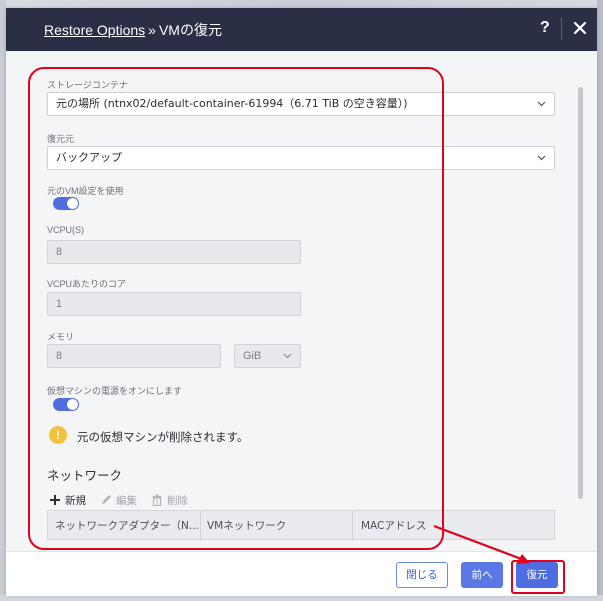 This screenshot has height=601, width=603. Describe the element at coordinates (246, 525) in the screenshot. I see `column-vm-network: VMネットワーク` at that location.